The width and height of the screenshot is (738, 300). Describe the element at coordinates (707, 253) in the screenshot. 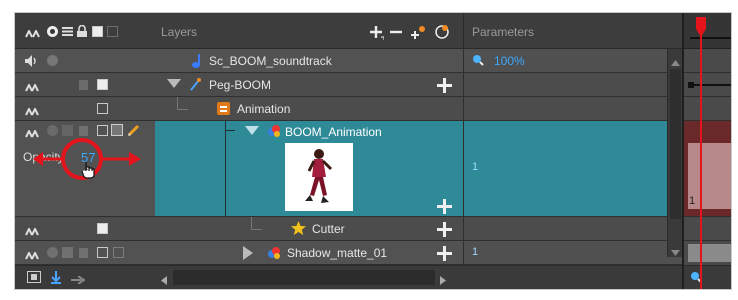

I see `timeline-row-shadow` at that location.